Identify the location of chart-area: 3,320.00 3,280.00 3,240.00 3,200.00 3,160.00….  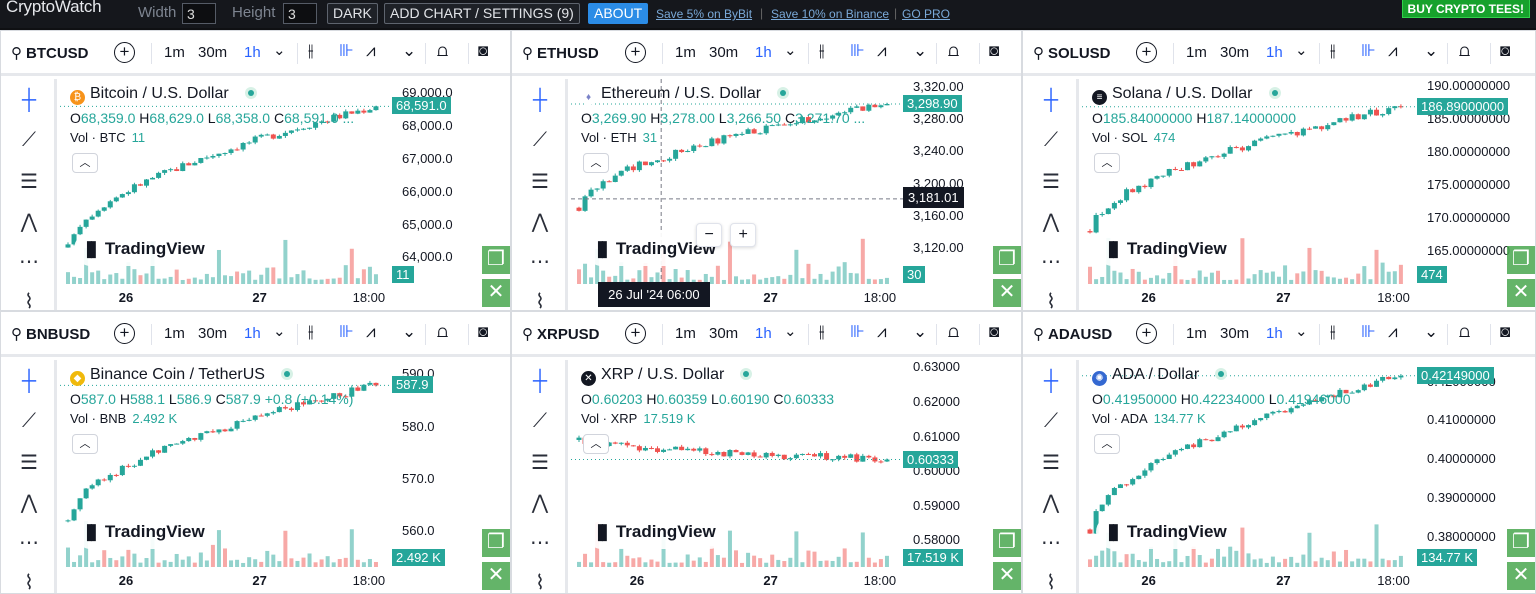
(796, 194).